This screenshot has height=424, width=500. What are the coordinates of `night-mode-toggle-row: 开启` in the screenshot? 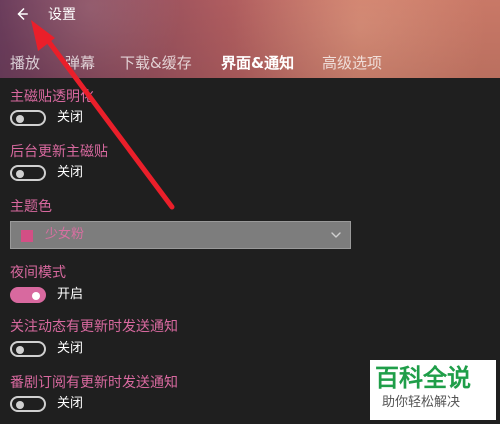 It's located at (70, 296).